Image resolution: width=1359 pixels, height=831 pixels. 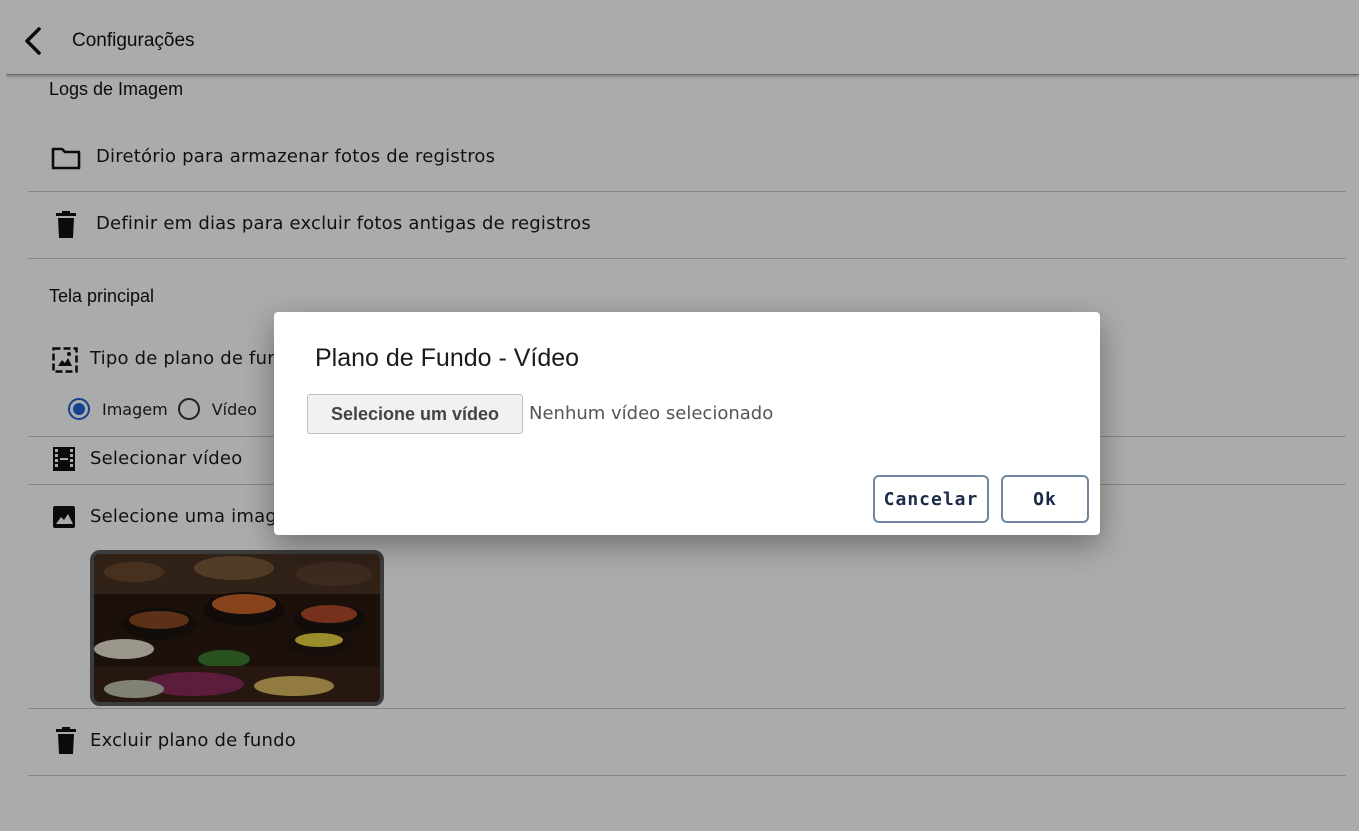 I want to click on file-status-text: Nenhum vídeo selecionado, so click(x=651, y=413).